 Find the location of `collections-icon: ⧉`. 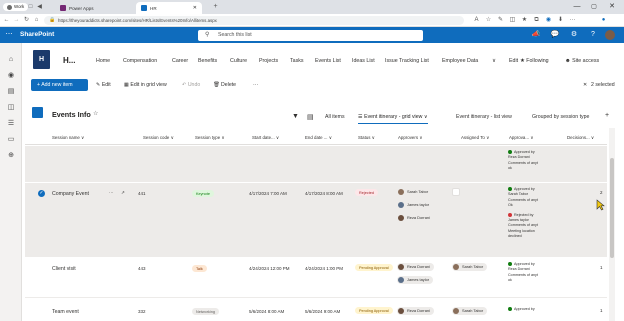

collections-icon: ⧉ is located at coordinates (536, 20).